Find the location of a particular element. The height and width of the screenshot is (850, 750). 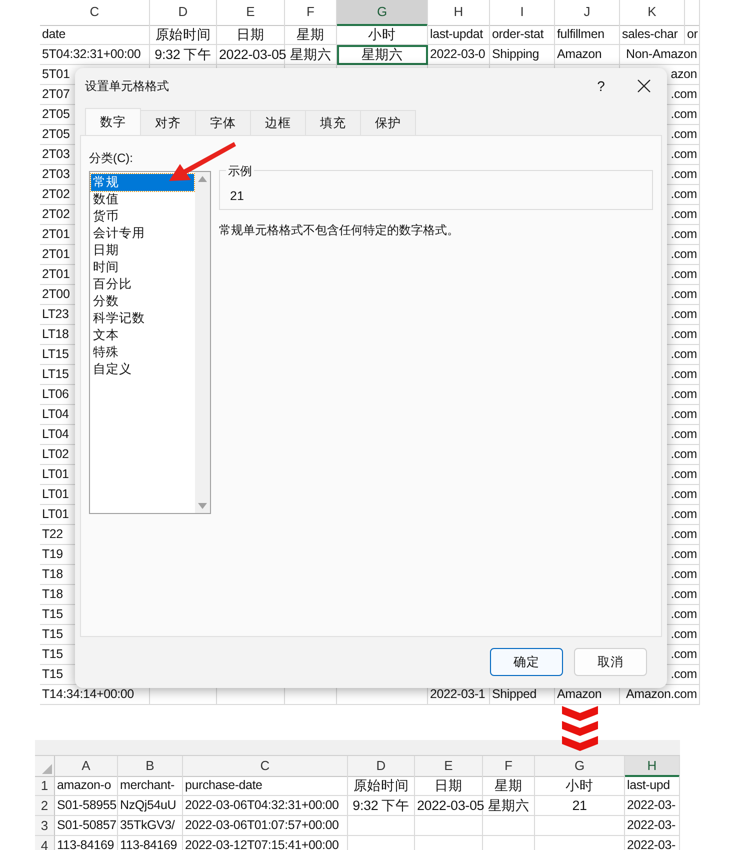

table-cell: or is located at coordinates (692, 35).